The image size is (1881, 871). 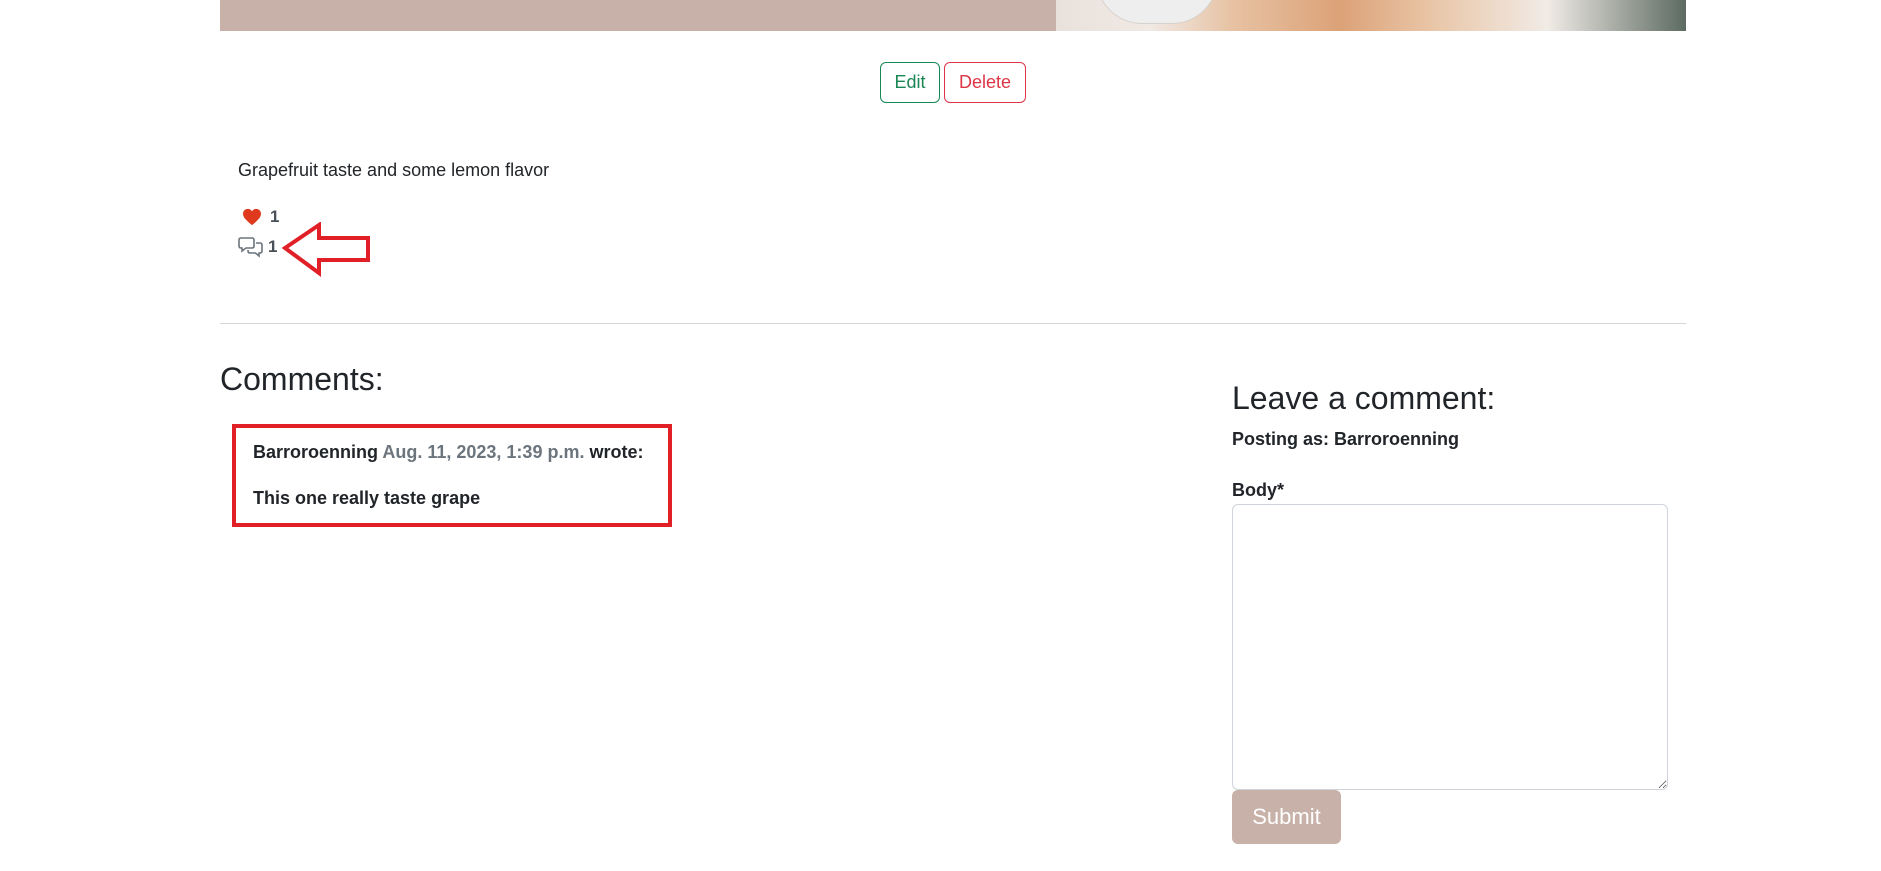 I want to click on section-divider, so click(x=953, y=323).